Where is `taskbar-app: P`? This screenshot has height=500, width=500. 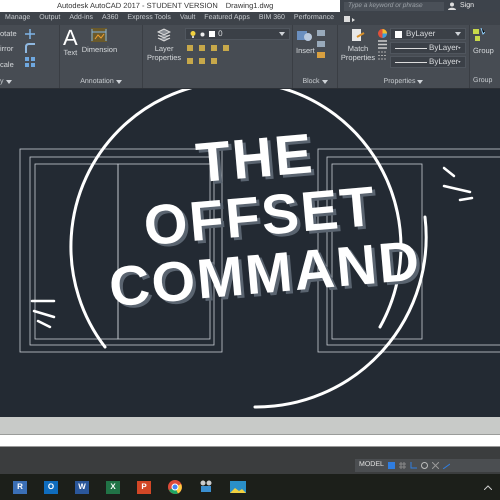
taskbar-app: P is located at coordinates (144, 487).